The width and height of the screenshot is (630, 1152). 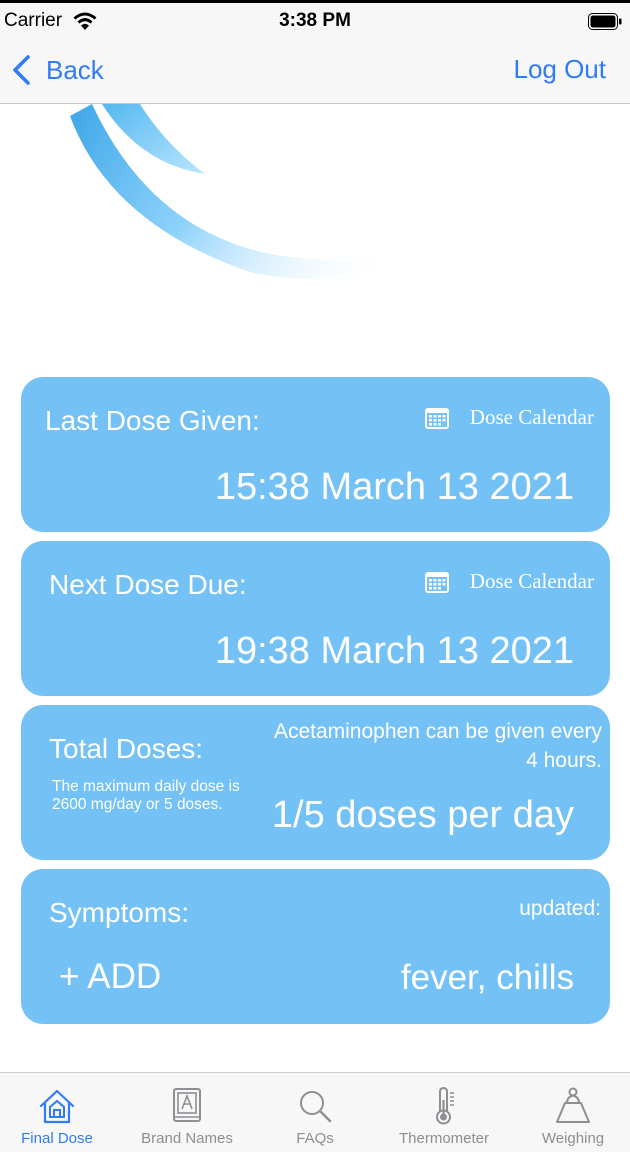 What do you see at coordinates (394, 651) in the screenshot?
I see `next-dose-value: 19:38 March 13 2021` at bounding box center [394, 651].